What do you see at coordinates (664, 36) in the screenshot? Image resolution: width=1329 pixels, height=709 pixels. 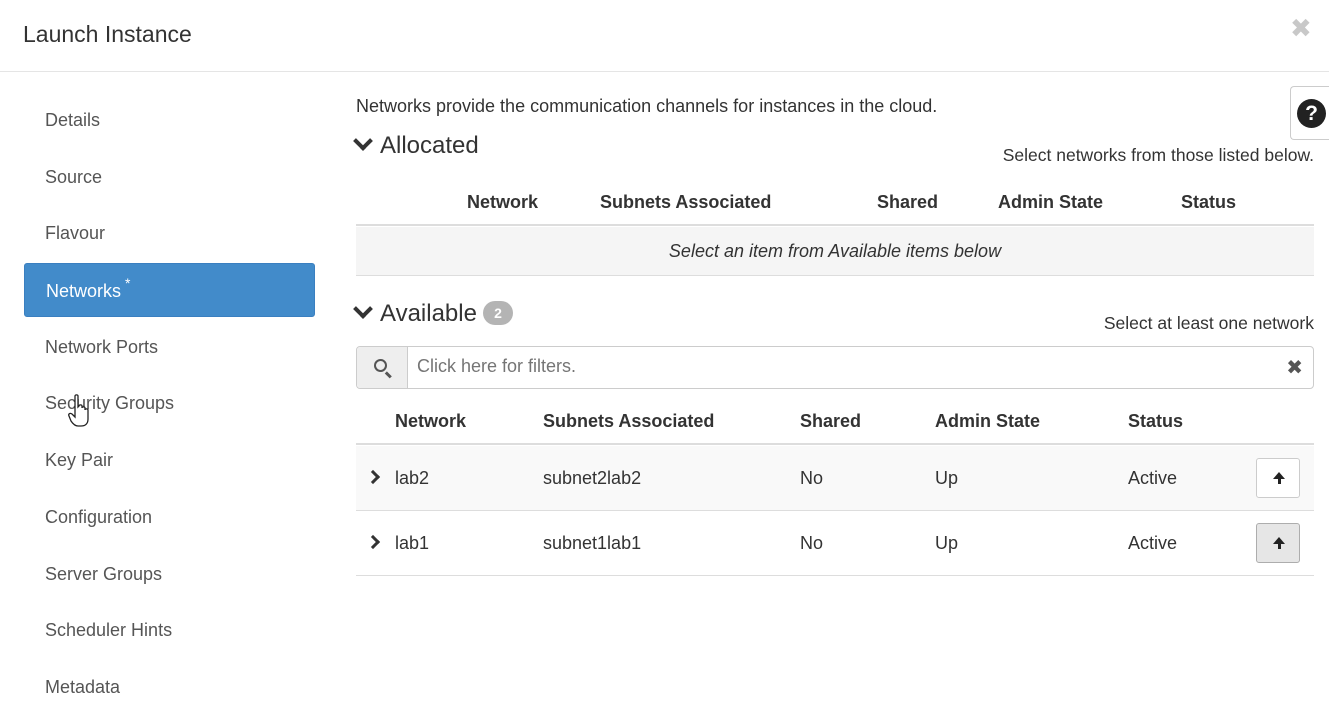 I see `modal-header: Launch Instance ✖` at bounding box center [664, 36].